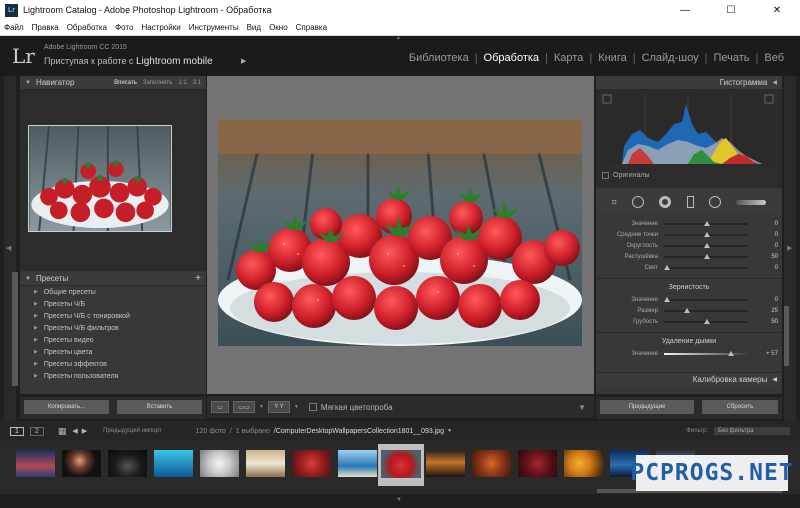 The height and width of the screenshot is (508, 800). Describe the element at coordinates (28, 83) in the screenshot. I see `collapse-triangle-icon: ▼` at that location.